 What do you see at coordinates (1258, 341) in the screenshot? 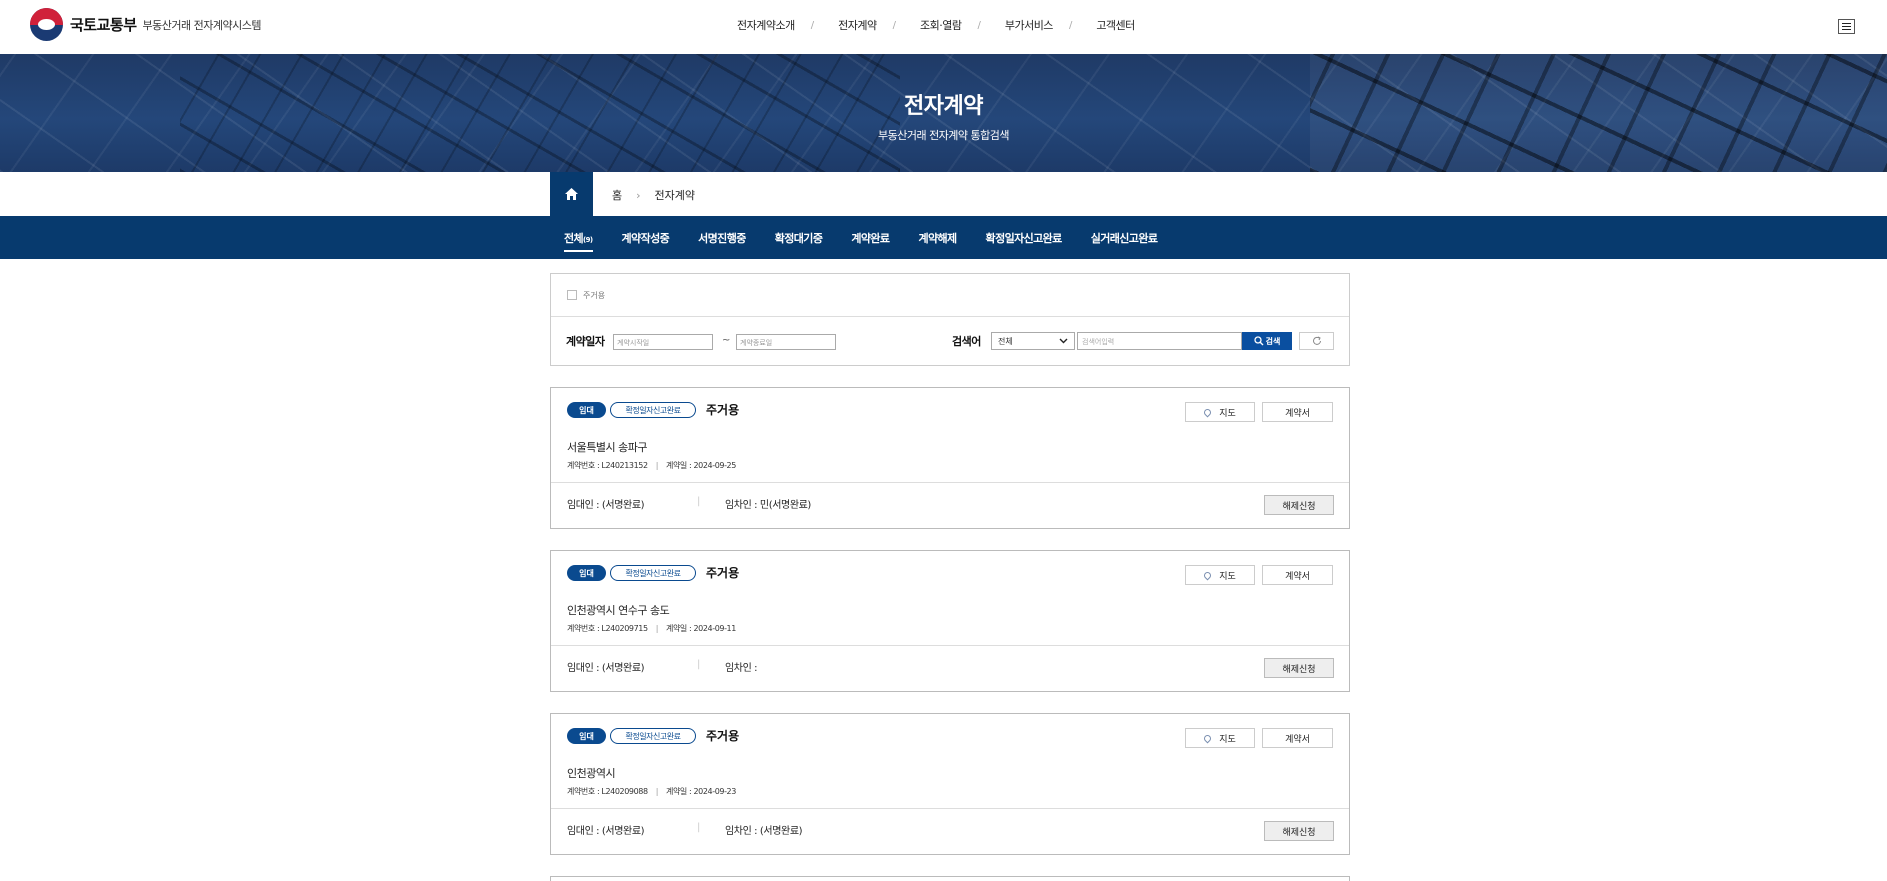
I see `search-icon` at bounding box center [1258, 341].